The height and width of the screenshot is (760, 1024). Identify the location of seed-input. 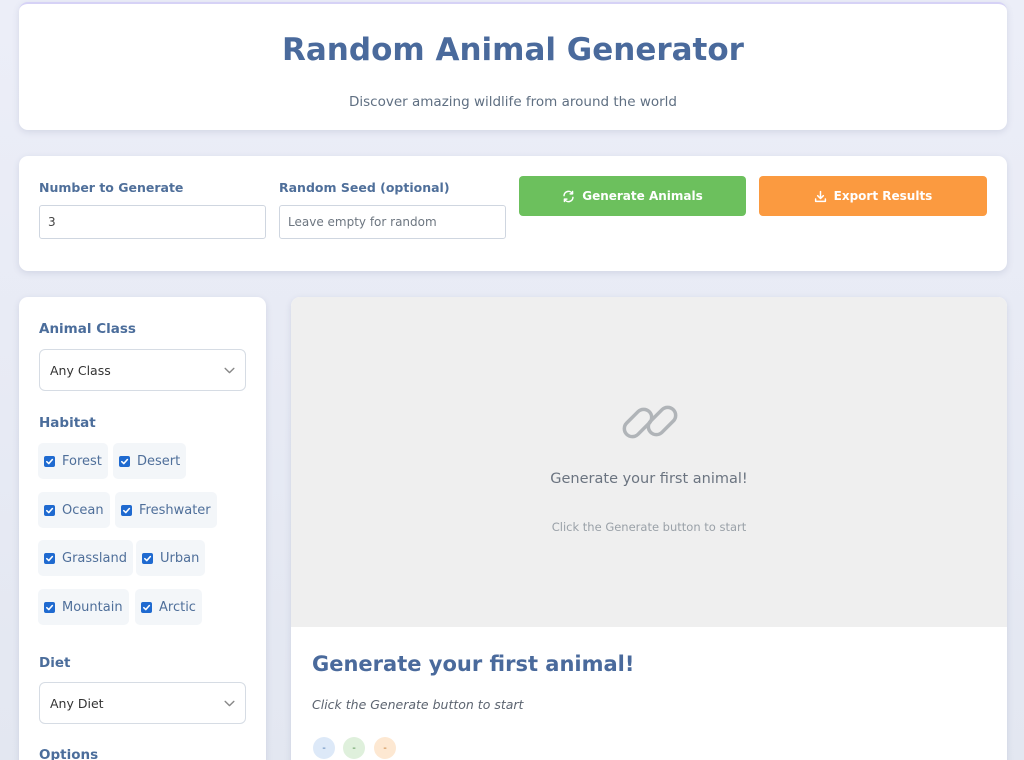
(392, 222).